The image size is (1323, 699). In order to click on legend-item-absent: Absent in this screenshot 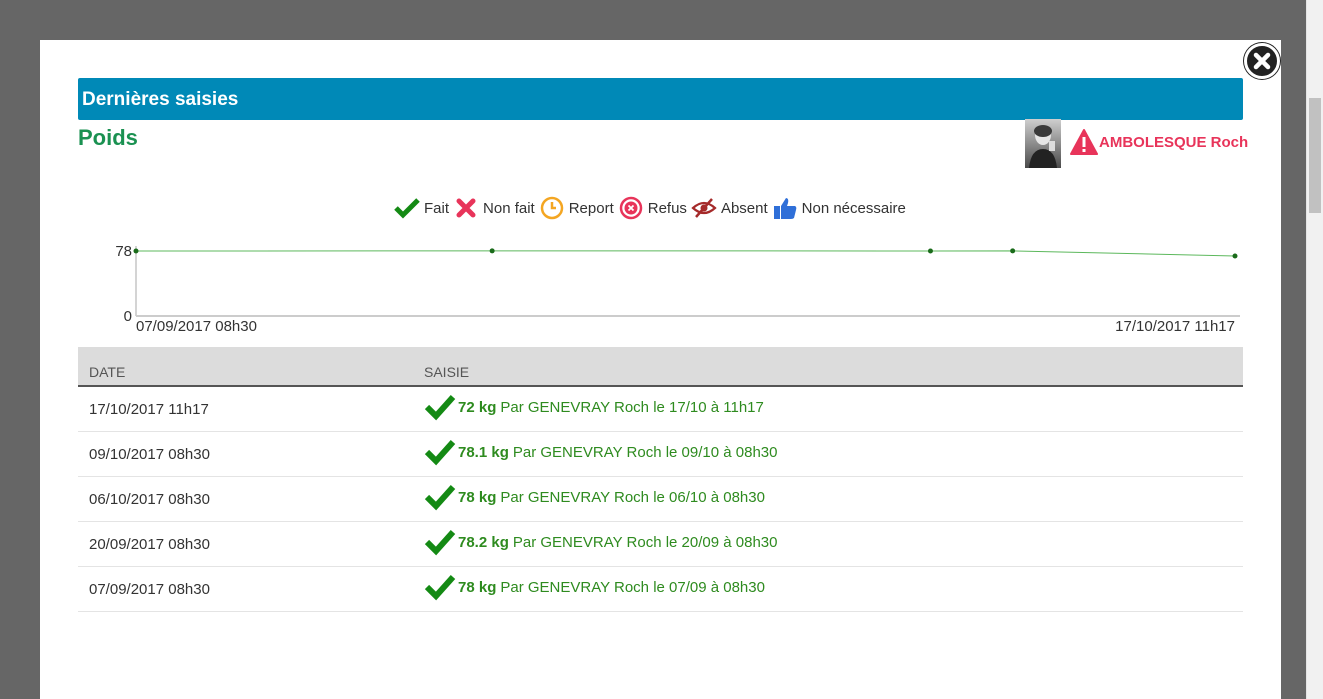, I will do `click(729, 208)`.